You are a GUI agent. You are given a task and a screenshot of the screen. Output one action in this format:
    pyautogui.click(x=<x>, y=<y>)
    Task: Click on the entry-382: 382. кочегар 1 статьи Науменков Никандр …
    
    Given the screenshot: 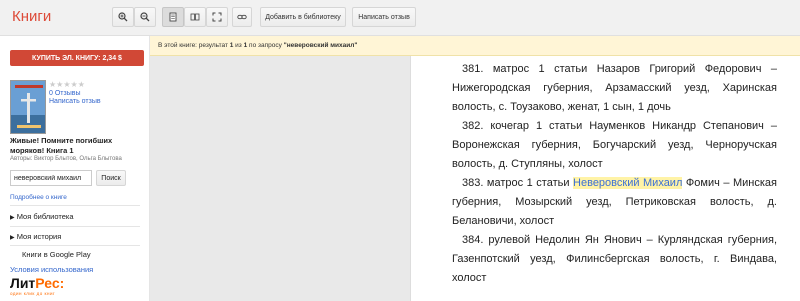 What is the action you would take?
    pyautogui.click(x=614, y=145)
    